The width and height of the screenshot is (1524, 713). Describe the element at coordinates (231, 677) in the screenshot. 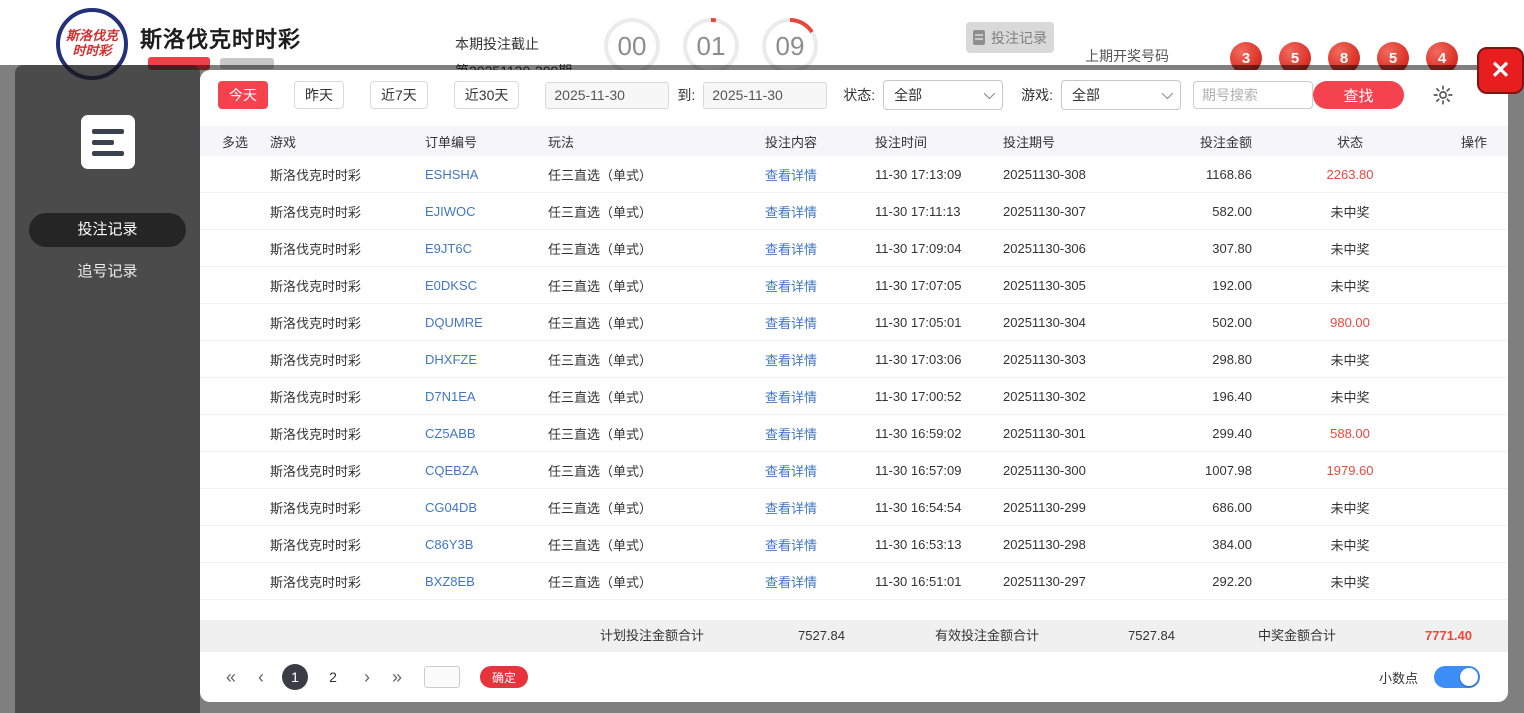

I see `first-page-button: «` at that location.